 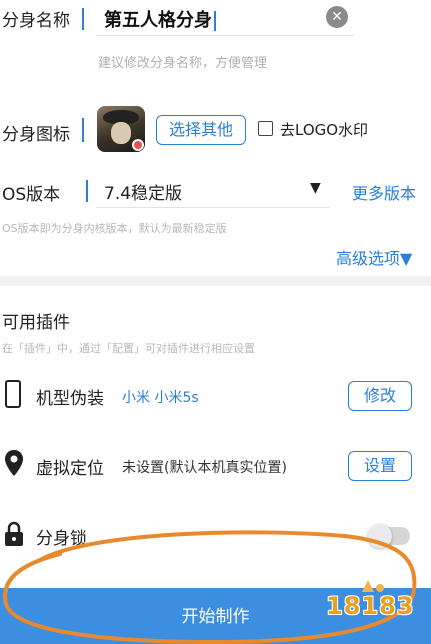 I want to click on clear-icon: ✕, so click(x=337, y=17).